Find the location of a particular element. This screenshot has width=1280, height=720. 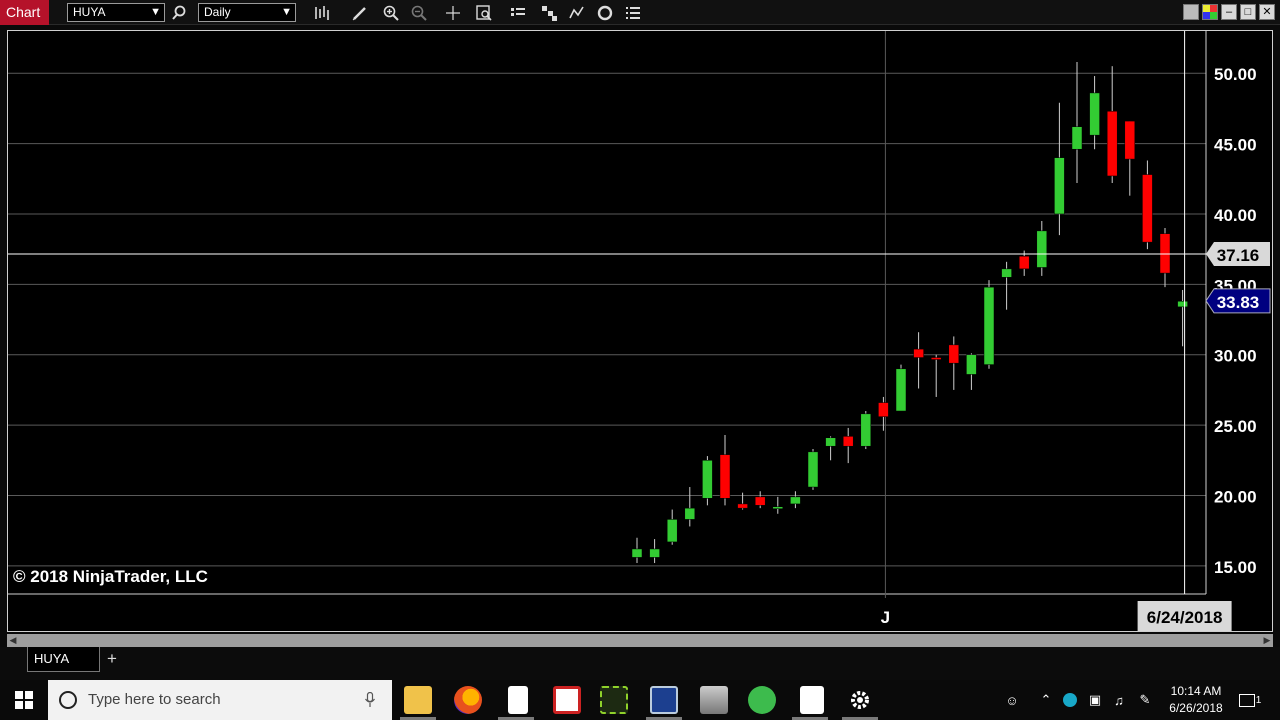

taskbar-search-box: Type here to search is located at coordinates (220, 700).